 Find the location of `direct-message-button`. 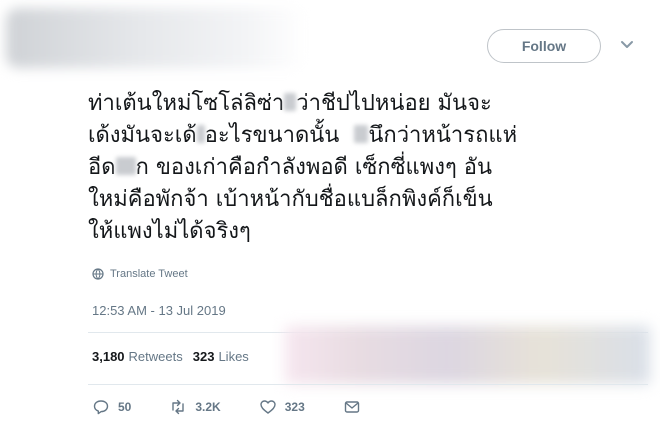

direct-message-button is located at coordinates (352, 407).